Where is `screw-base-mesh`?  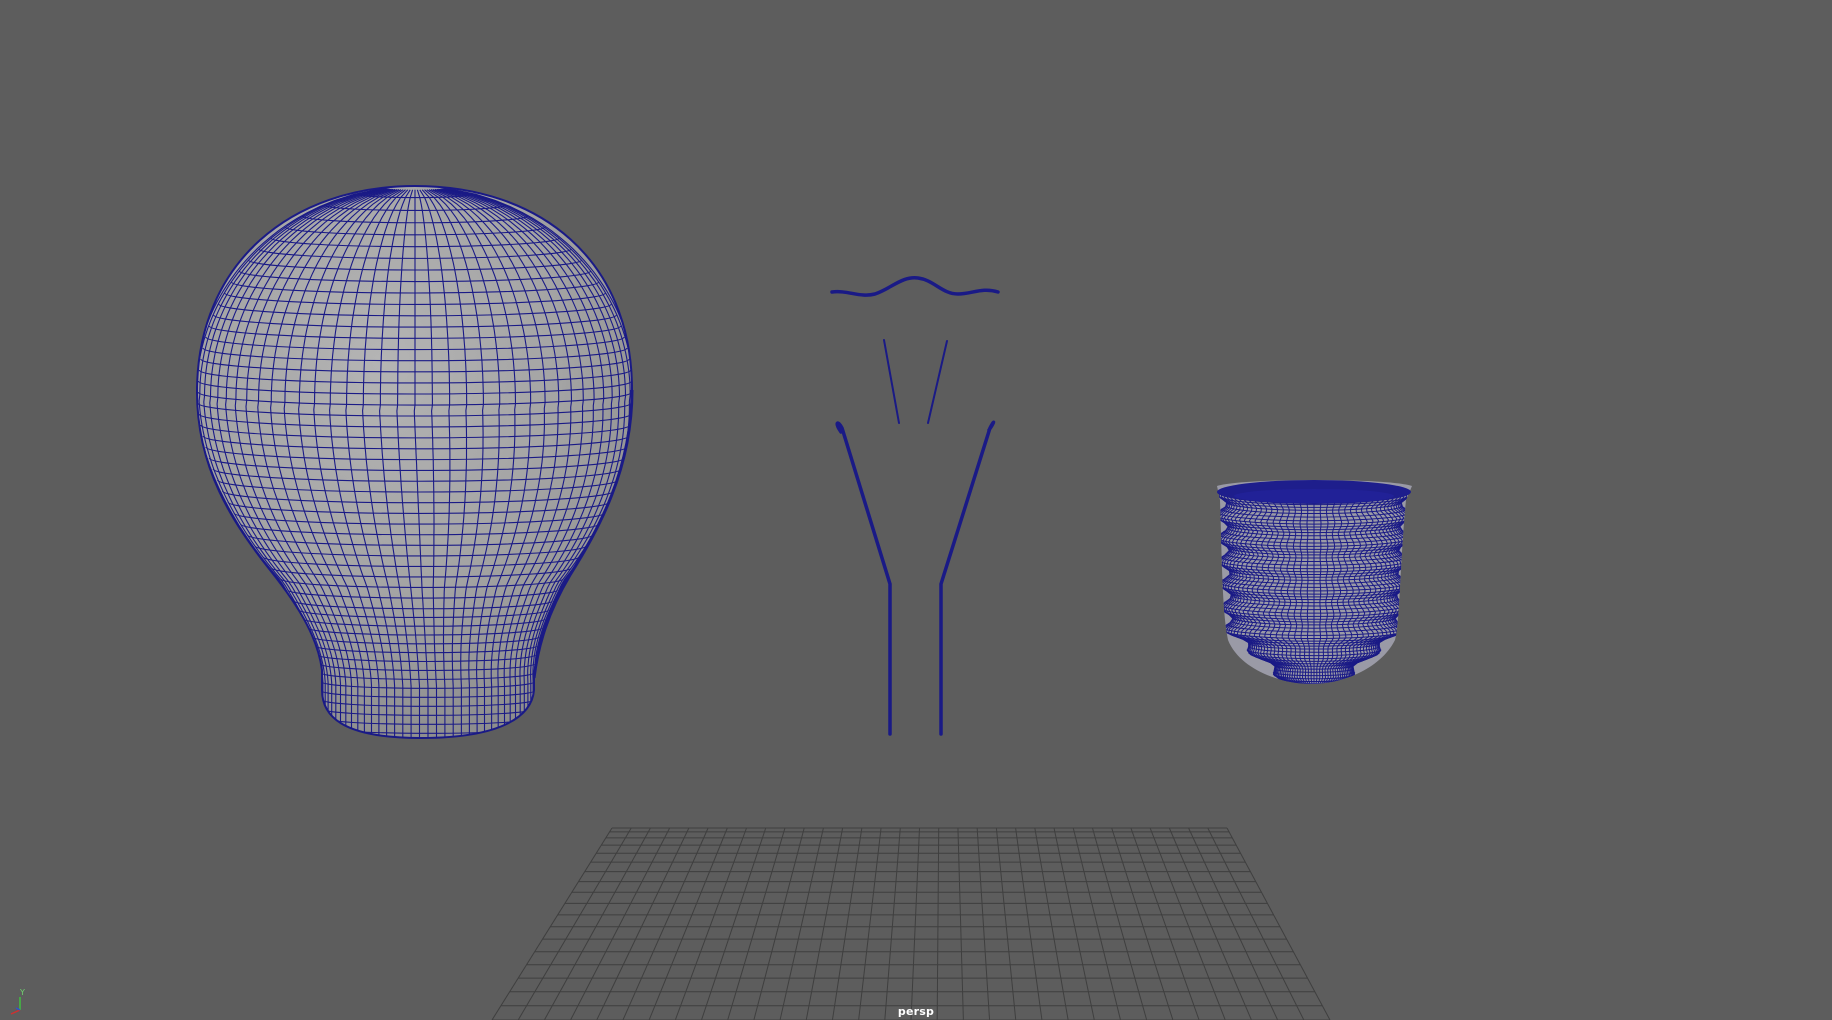
screw-base-mesh is located at coordinates (1314, 582).